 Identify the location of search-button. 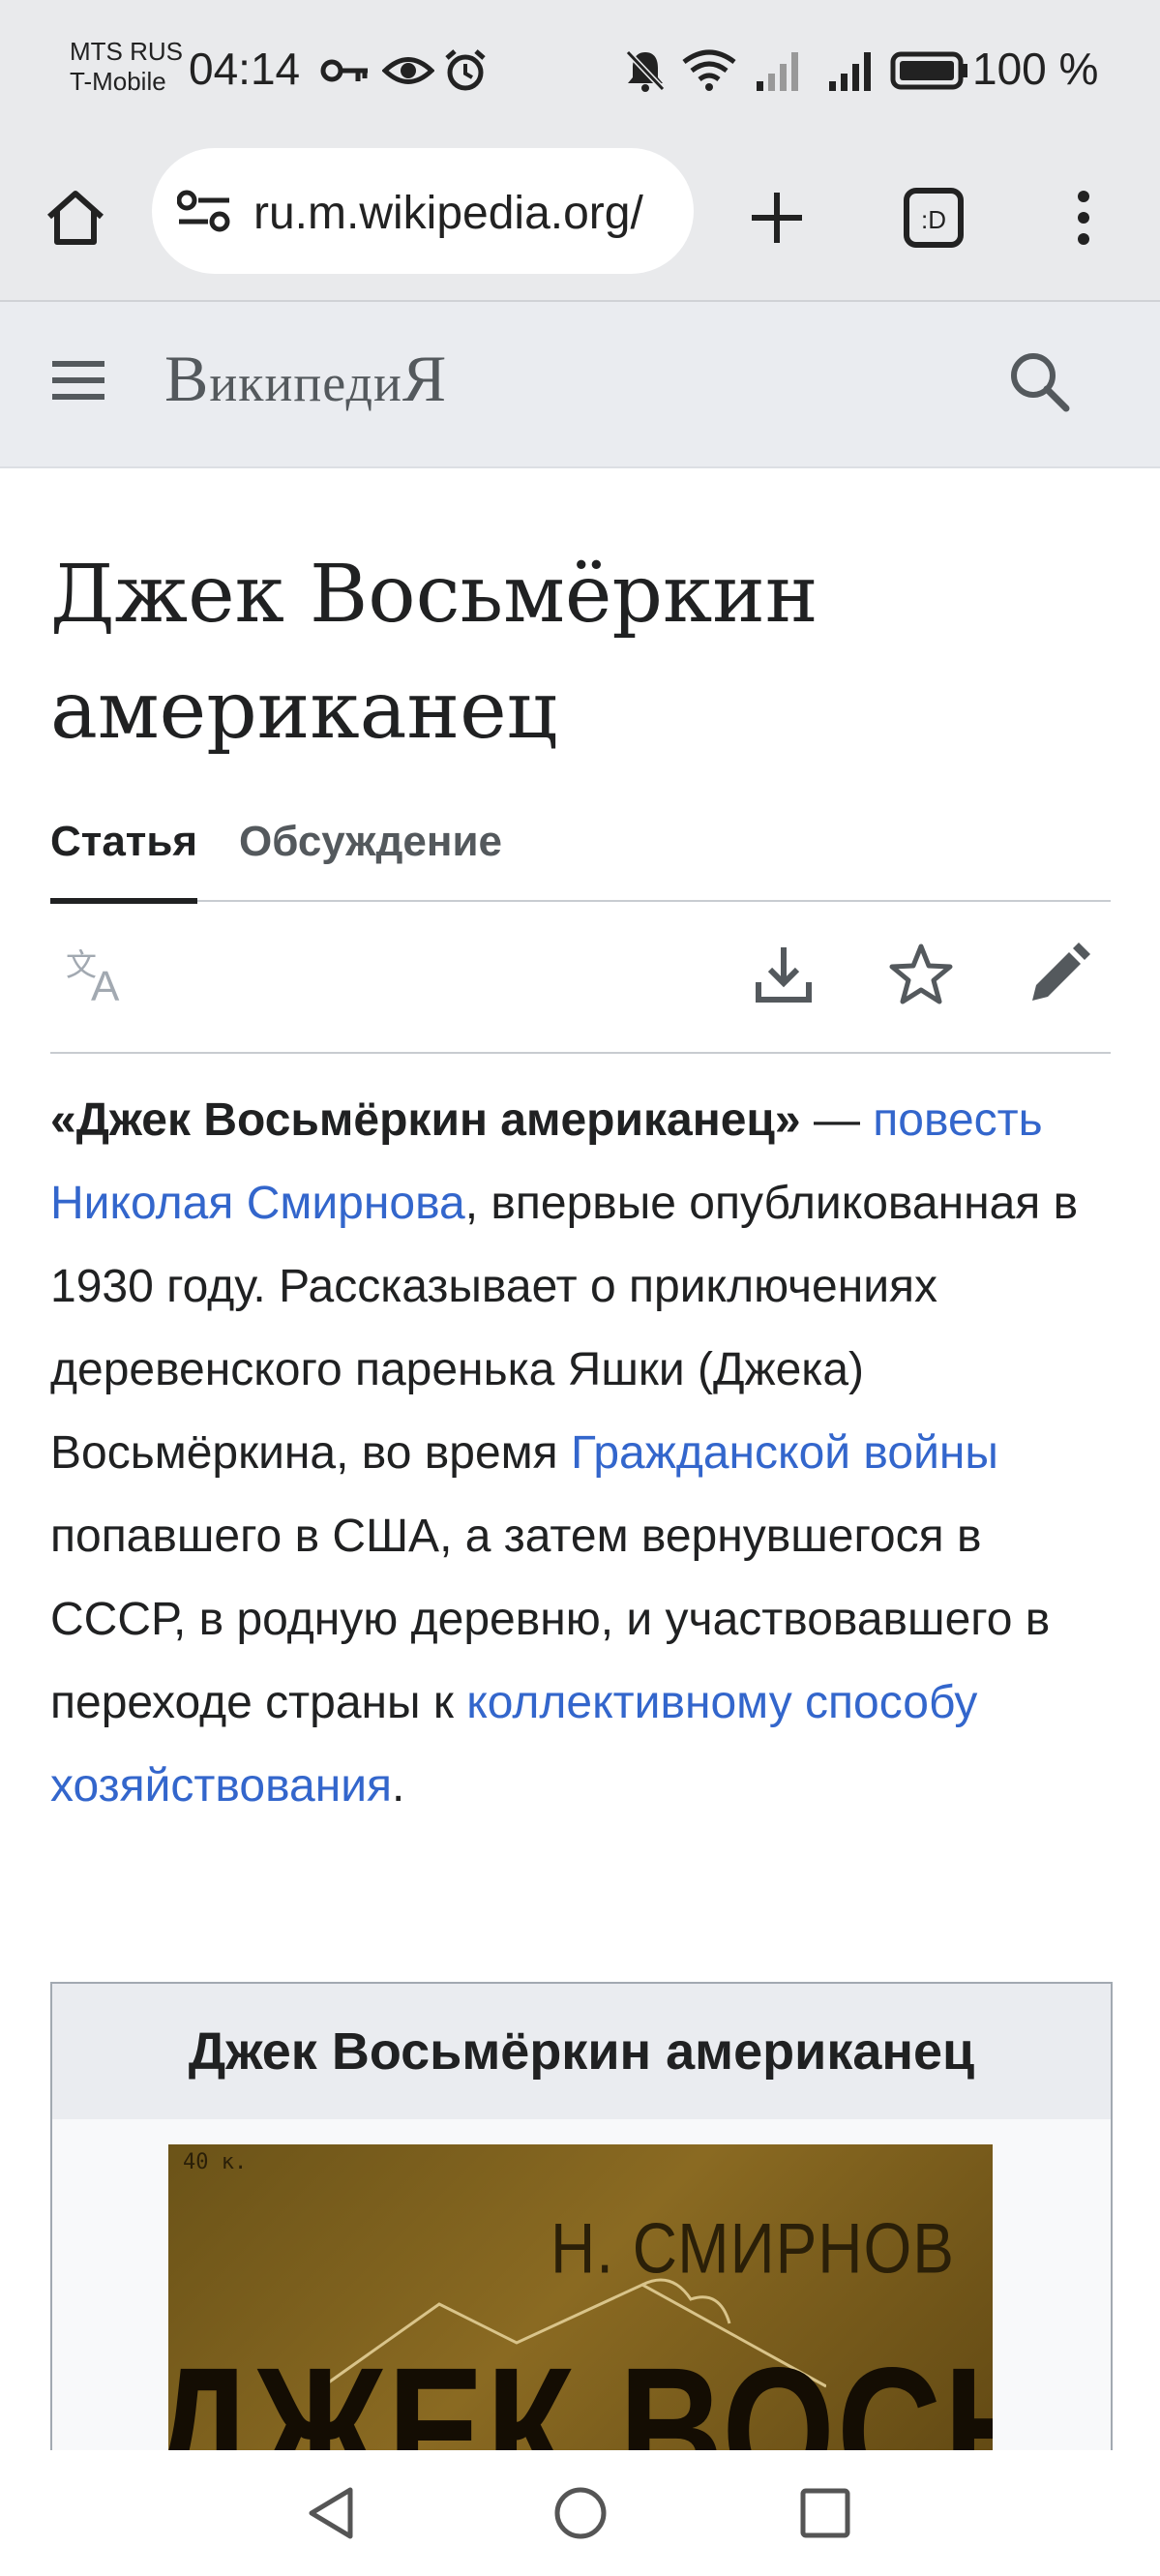
(1043, 385).